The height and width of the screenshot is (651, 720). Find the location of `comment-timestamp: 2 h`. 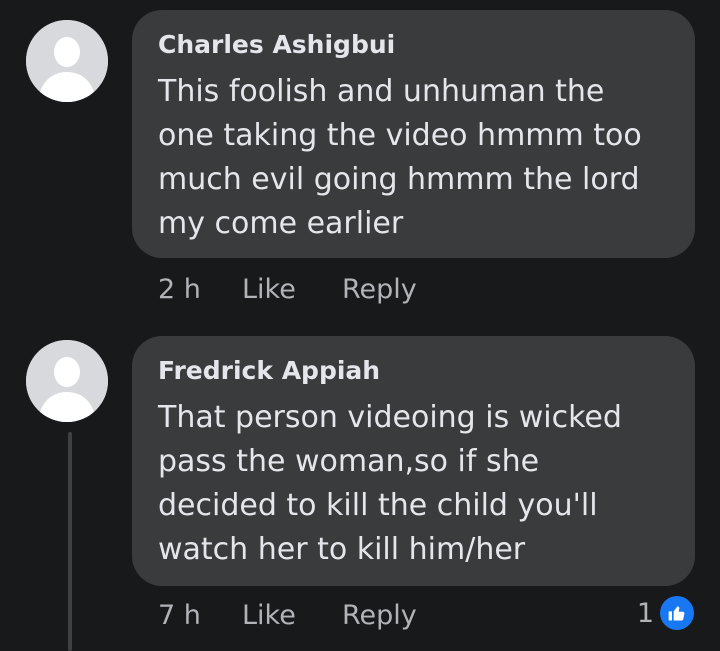

comment-timestamp: 2 h is located at coordinates (200, 289).